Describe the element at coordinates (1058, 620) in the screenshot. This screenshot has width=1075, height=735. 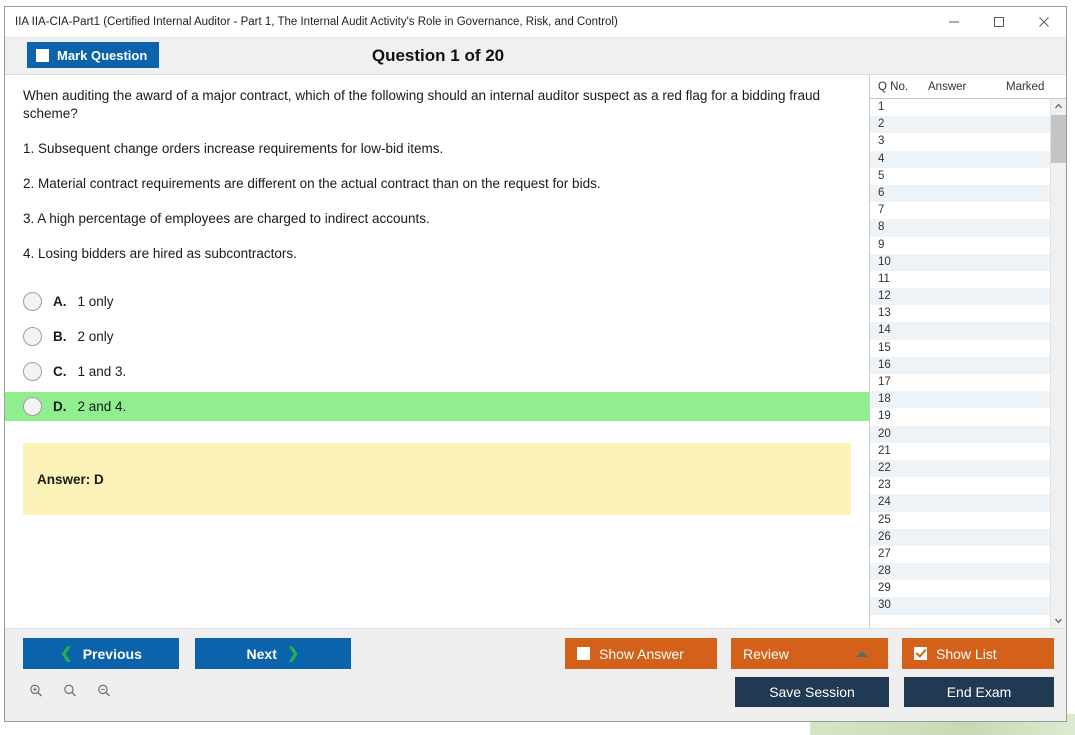
I see `scroll-down-icon` at that location.